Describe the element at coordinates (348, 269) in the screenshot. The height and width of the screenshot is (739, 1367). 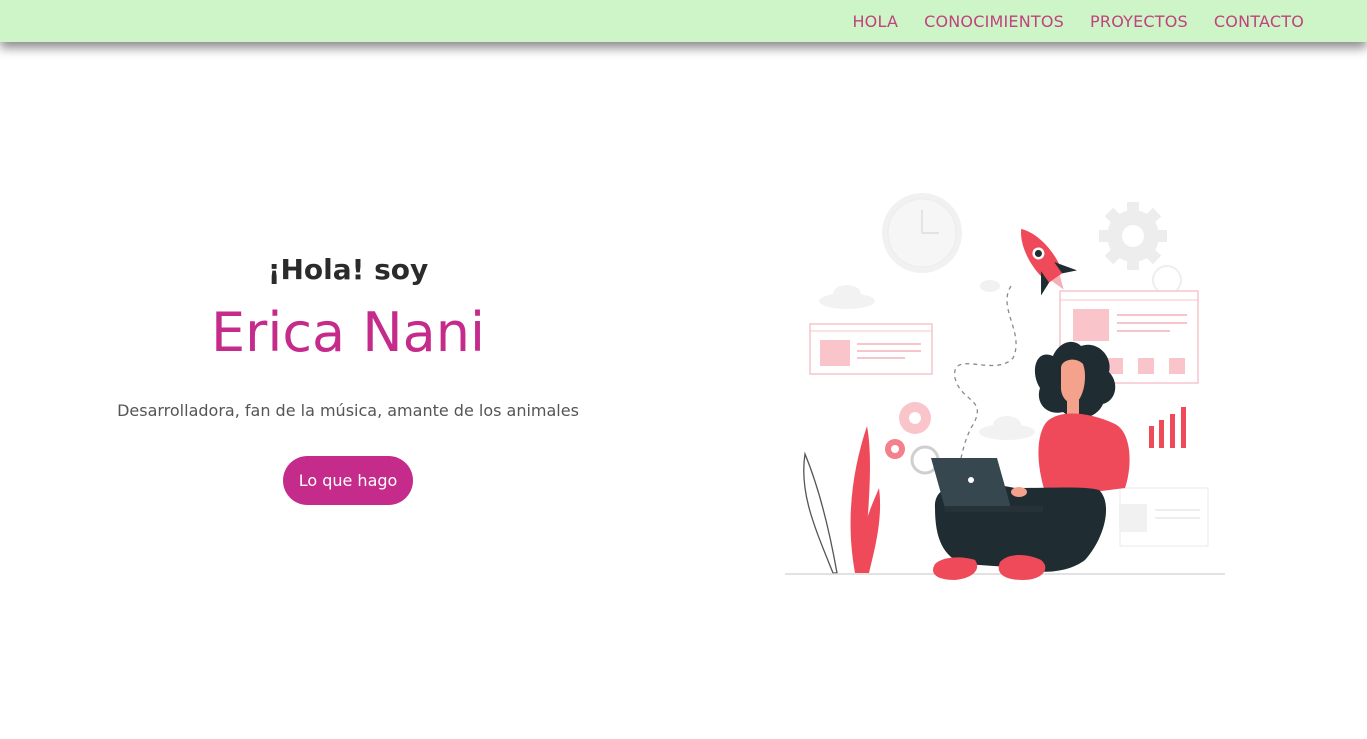
I see `hero-greeting: ¡Hola! soy` at that location.